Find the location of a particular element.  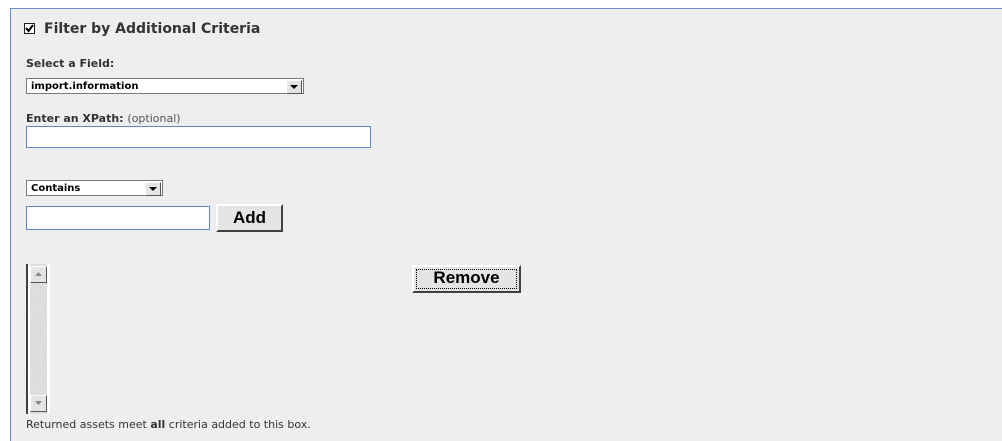

xpath-input is located at coordinates (198, 137).